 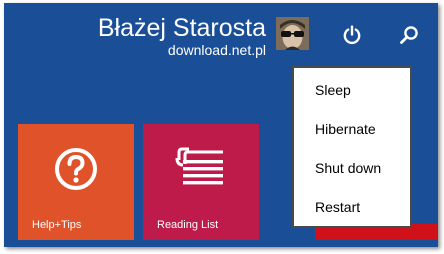 I want to click on search-button, so click(x=409, y=35).